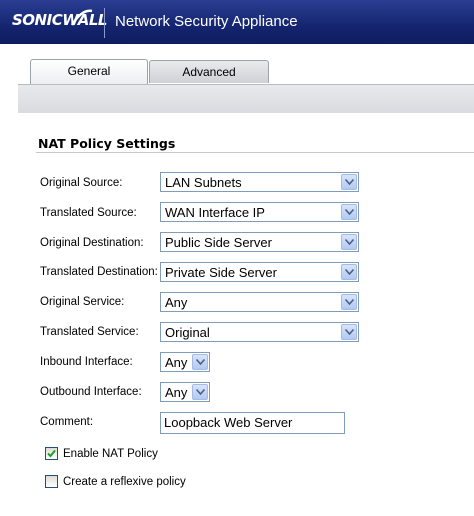 This screenshot has width=474, height=516. Describe the element at coordinates (82, 302) in the screenshot. I see `original-service-label: Original Service:` at that location.